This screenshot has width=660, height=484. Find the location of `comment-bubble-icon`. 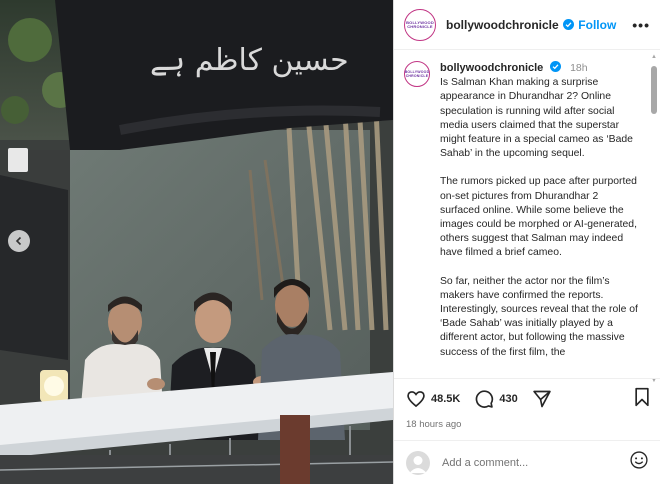

comment-bubble-icon is located at coordinates (485, 399).